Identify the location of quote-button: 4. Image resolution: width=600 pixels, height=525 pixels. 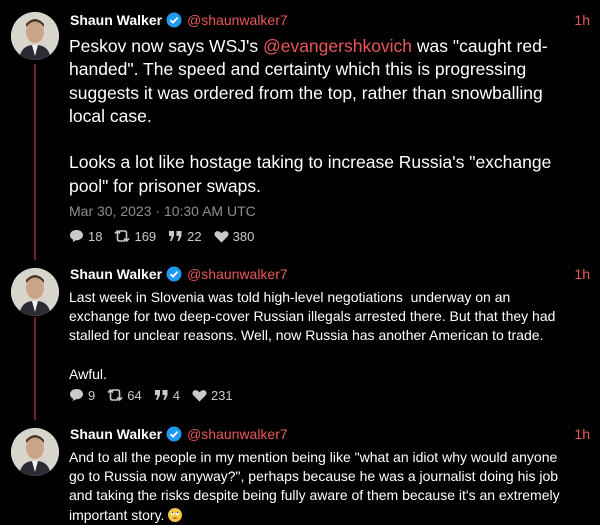
(167, 395).